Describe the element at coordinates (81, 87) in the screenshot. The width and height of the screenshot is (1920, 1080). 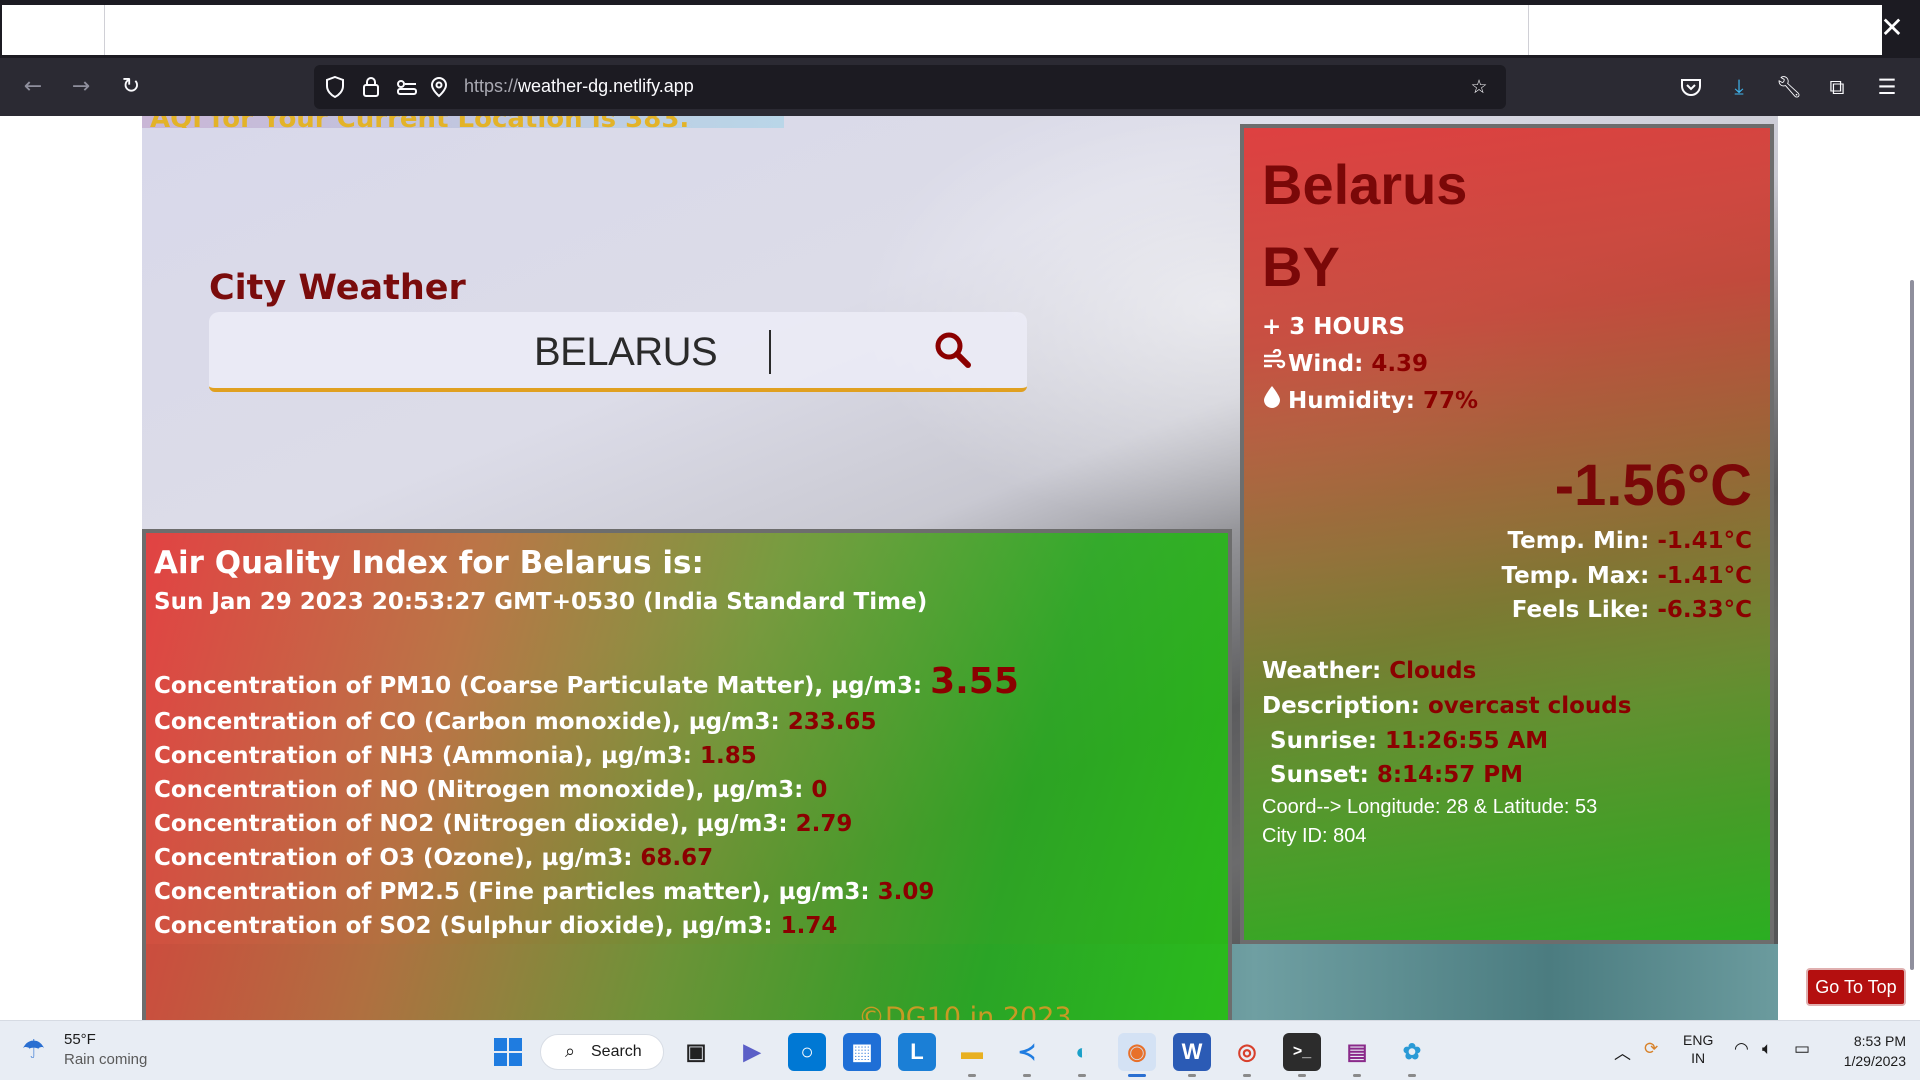
I see `forward-icon: →` at that location.